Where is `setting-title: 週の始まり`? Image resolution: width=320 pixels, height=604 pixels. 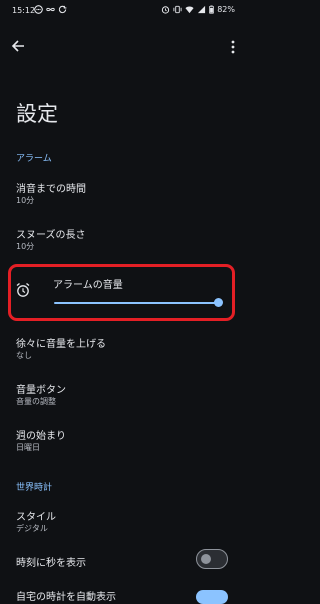
setting-title: 週の始まり is located at coordinates (41, 436).